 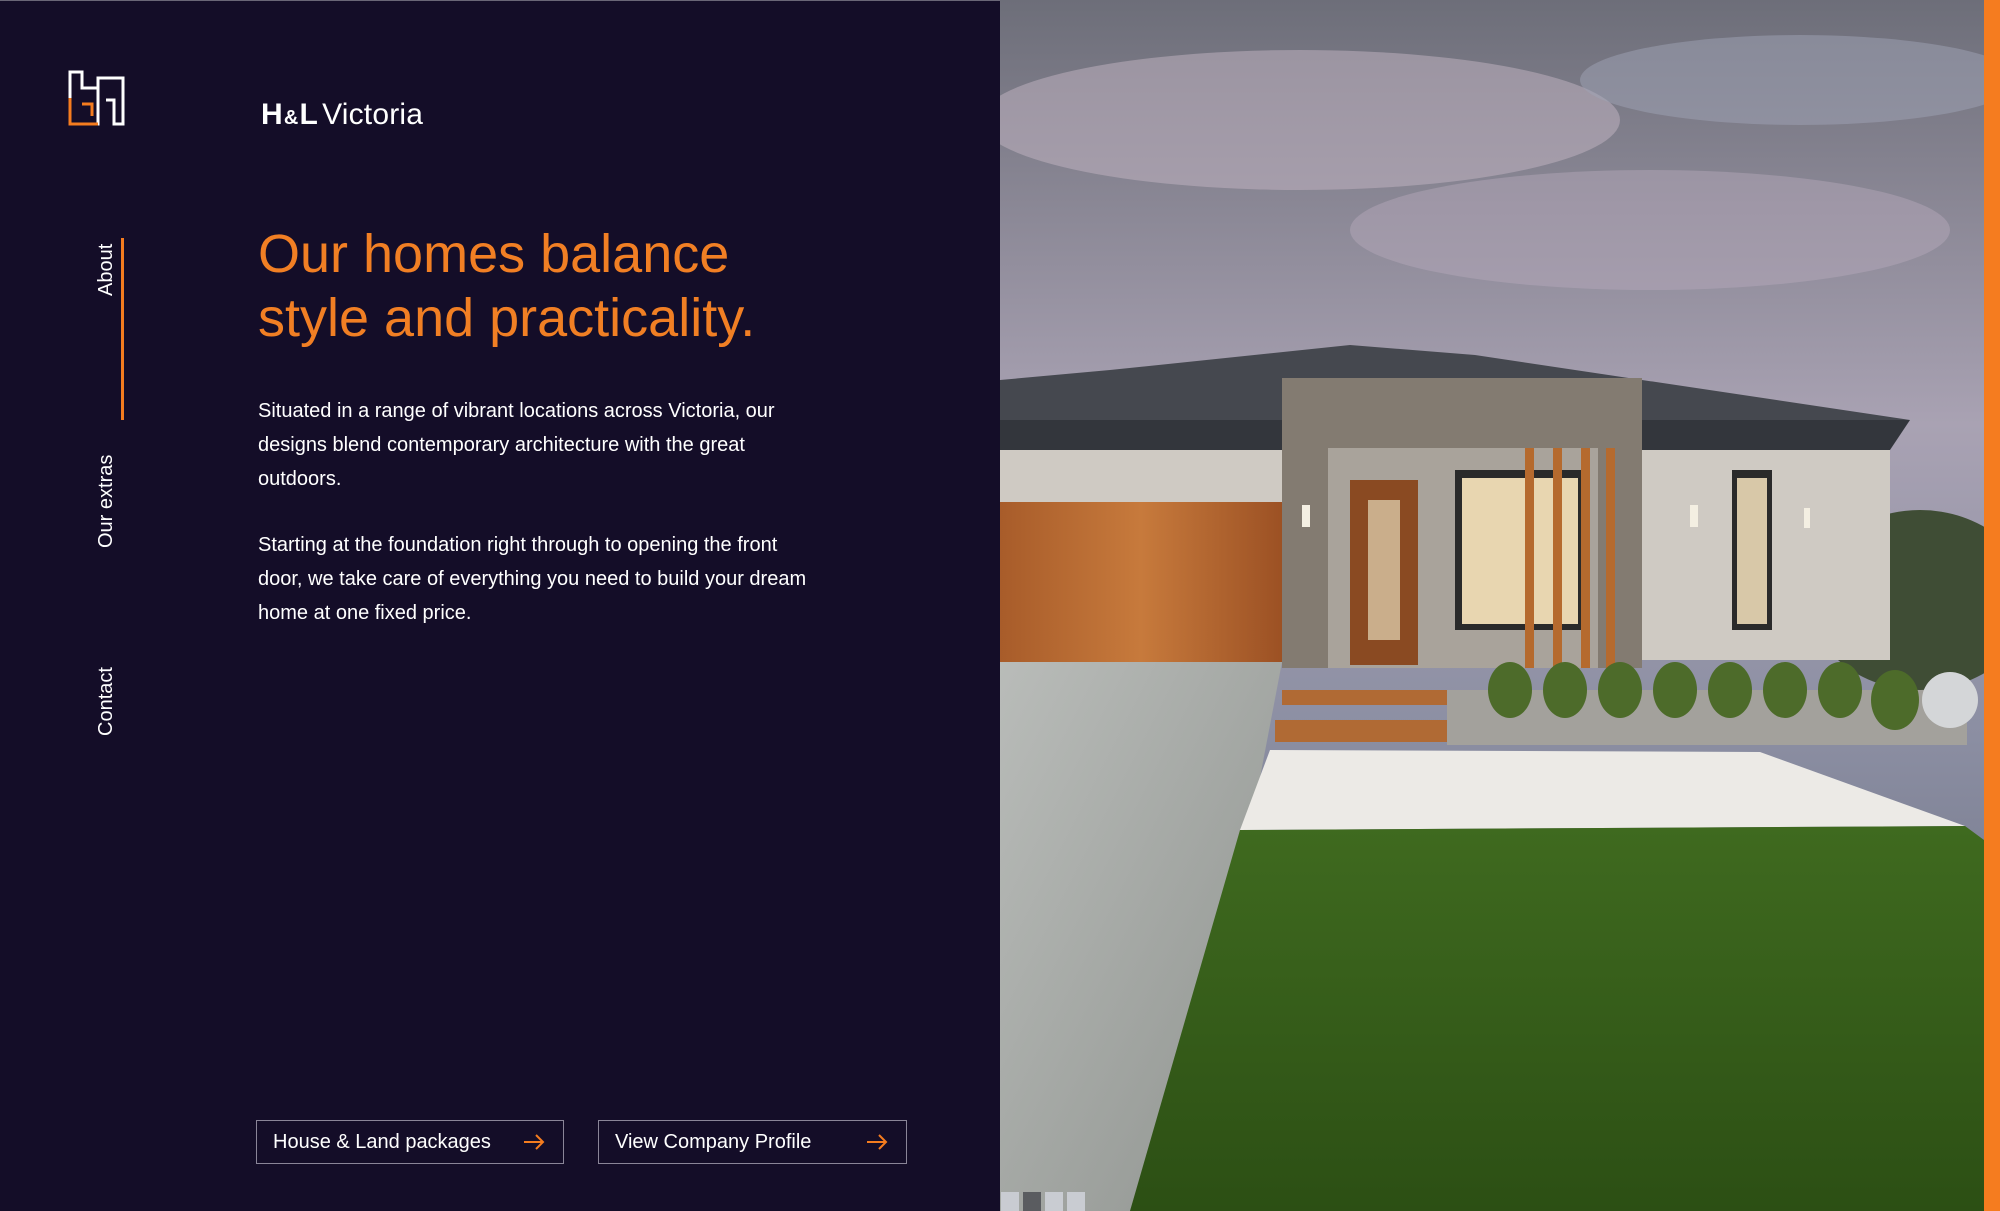 I want to click on nav-item-label: About, so click(x=106, y=270).